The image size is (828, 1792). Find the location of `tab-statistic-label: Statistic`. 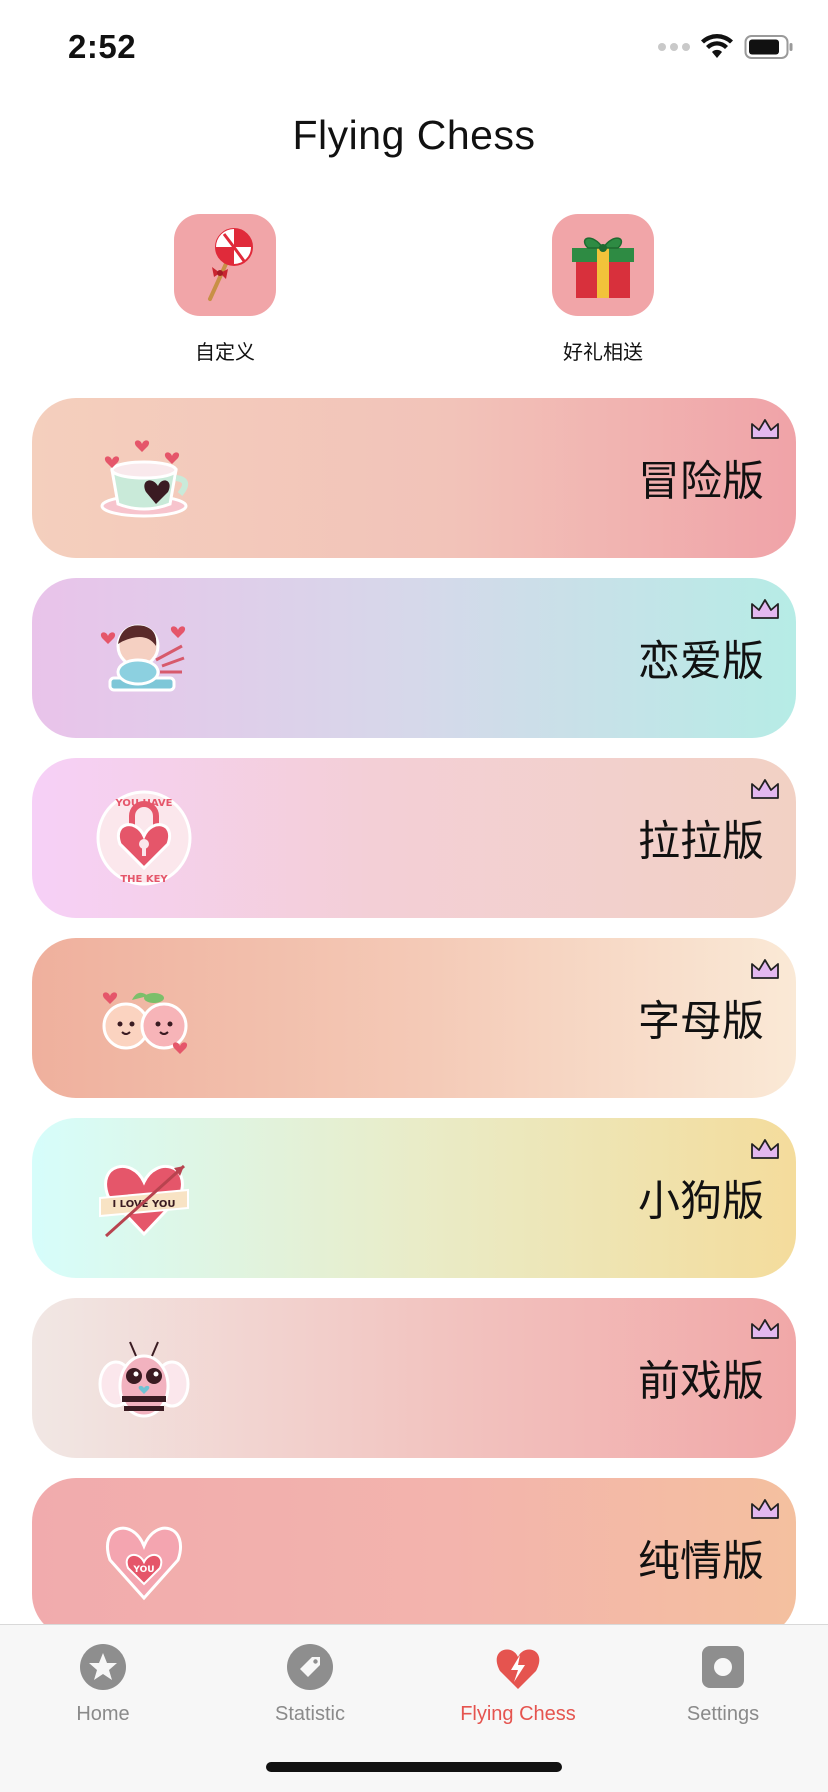

tab-statistic-label: Statistic is located at coordinates (310, 1714).